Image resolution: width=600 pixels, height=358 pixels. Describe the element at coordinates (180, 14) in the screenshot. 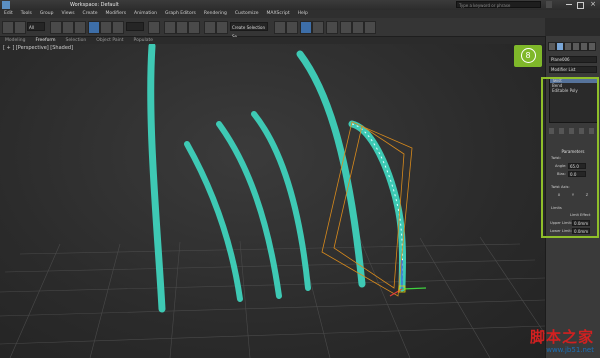

I see `menu-item-graph-editors: Graph Editors` at that location.